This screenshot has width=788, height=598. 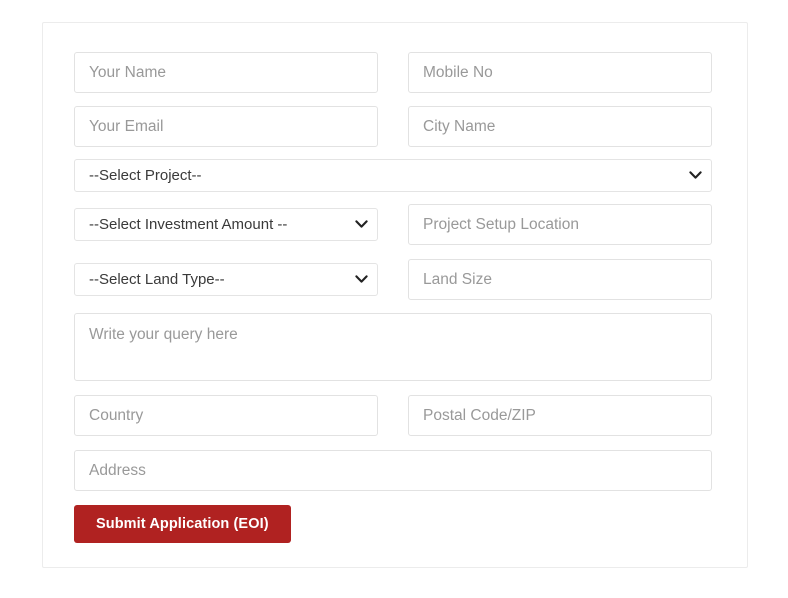 I want to click on field-wrap-country, so click(x=226, y=415).